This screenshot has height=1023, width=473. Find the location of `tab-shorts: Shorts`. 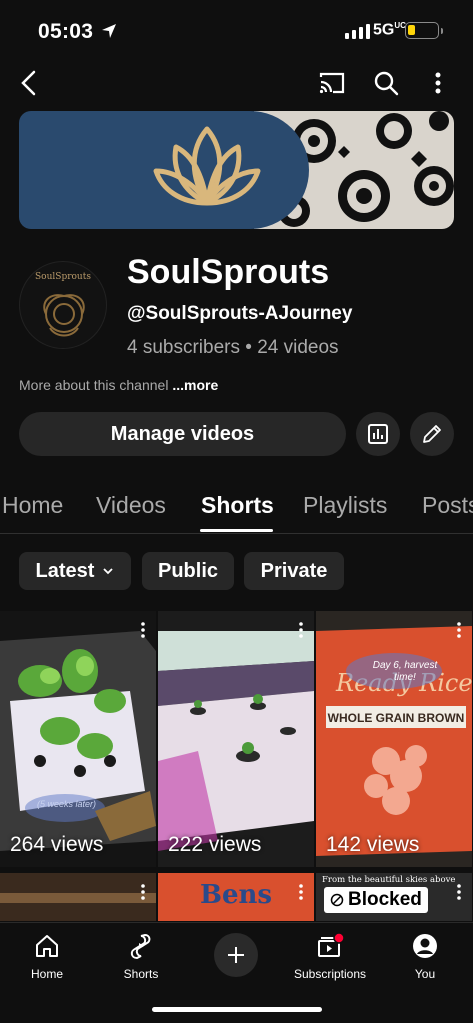

tab-shorts: Shorts is located at coordinates (237, 505).